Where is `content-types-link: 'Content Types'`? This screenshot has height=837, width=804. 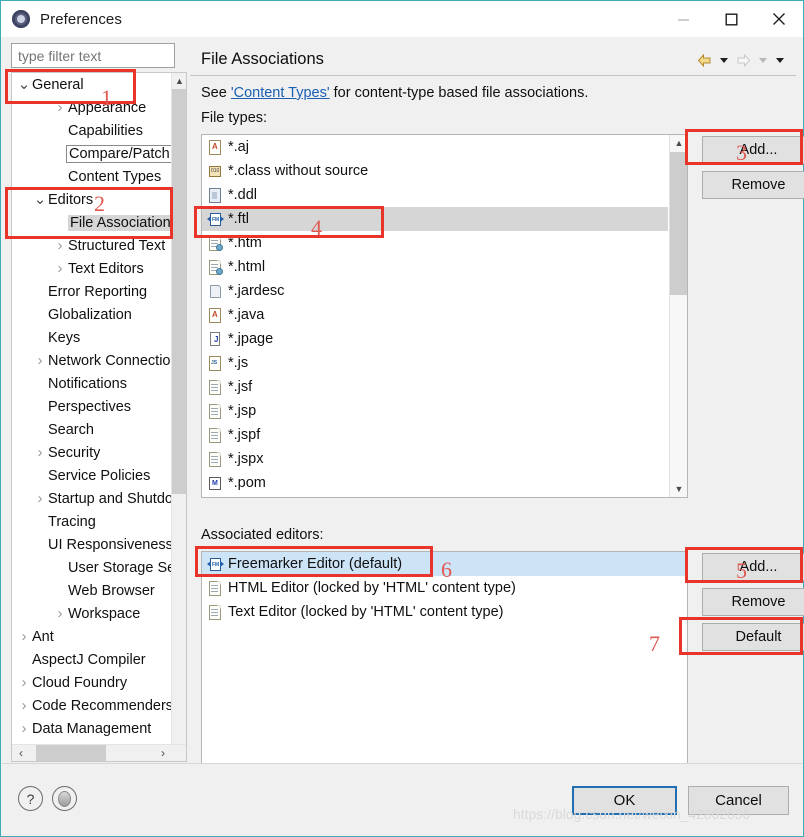 content-types-link: 'Content Types' is located at coordinates (280, 93).